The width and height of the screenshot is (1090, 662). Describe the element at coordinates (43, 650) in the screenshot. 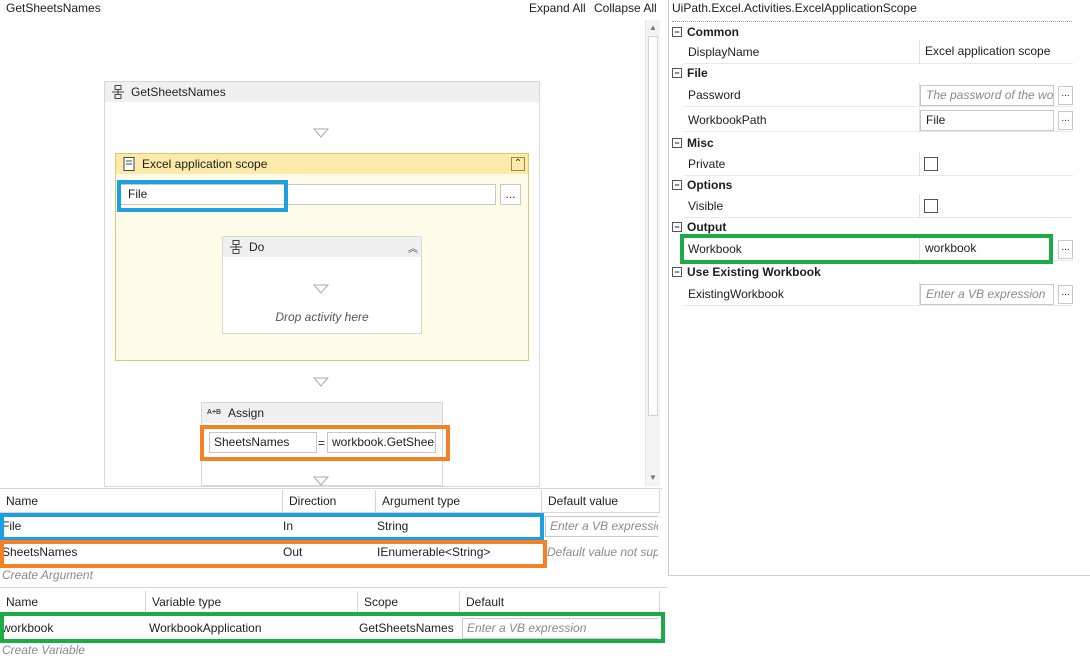

I see `create-variable-link: Create Variable` at that location.